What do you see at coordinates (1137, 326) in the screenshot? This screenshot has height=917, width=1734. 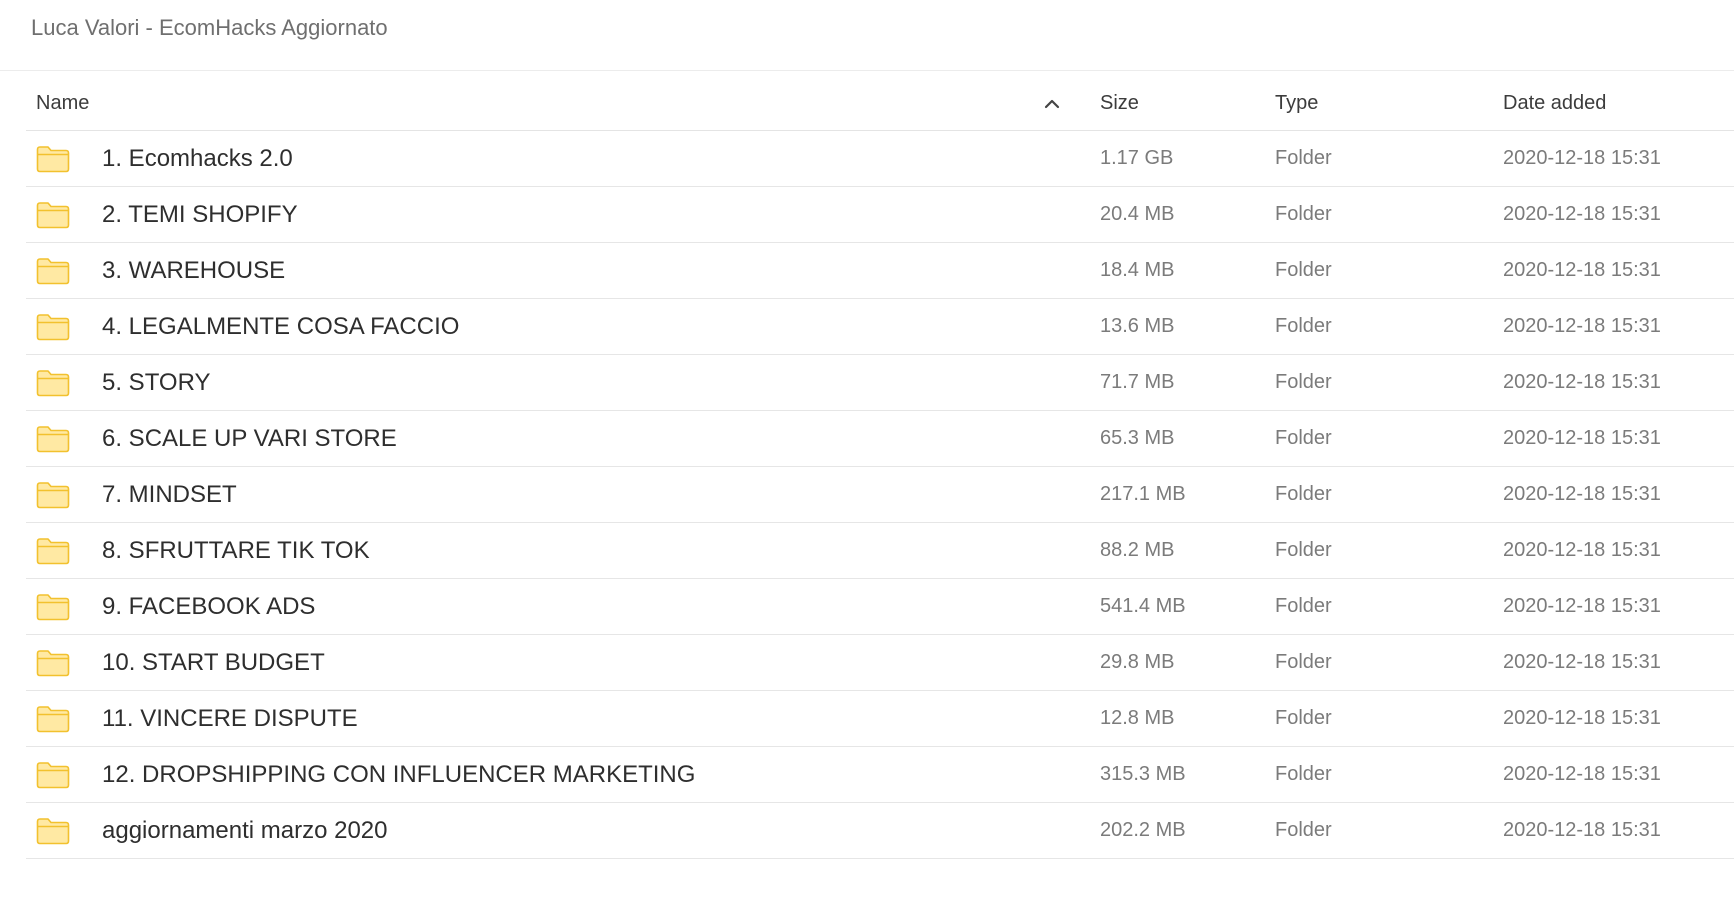 I see `file-size: 13.6 MB` at bounding box center [1137, 326].